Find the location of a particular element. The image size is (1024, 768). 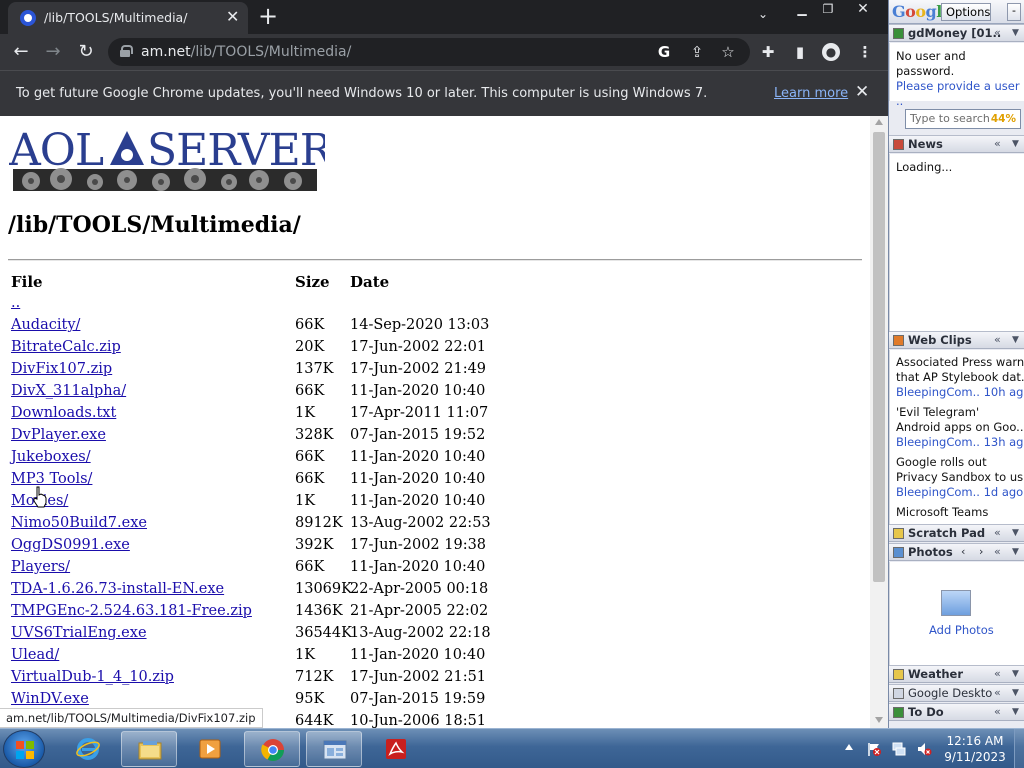

todo-title: To Do is located at coordinates (926, 712).